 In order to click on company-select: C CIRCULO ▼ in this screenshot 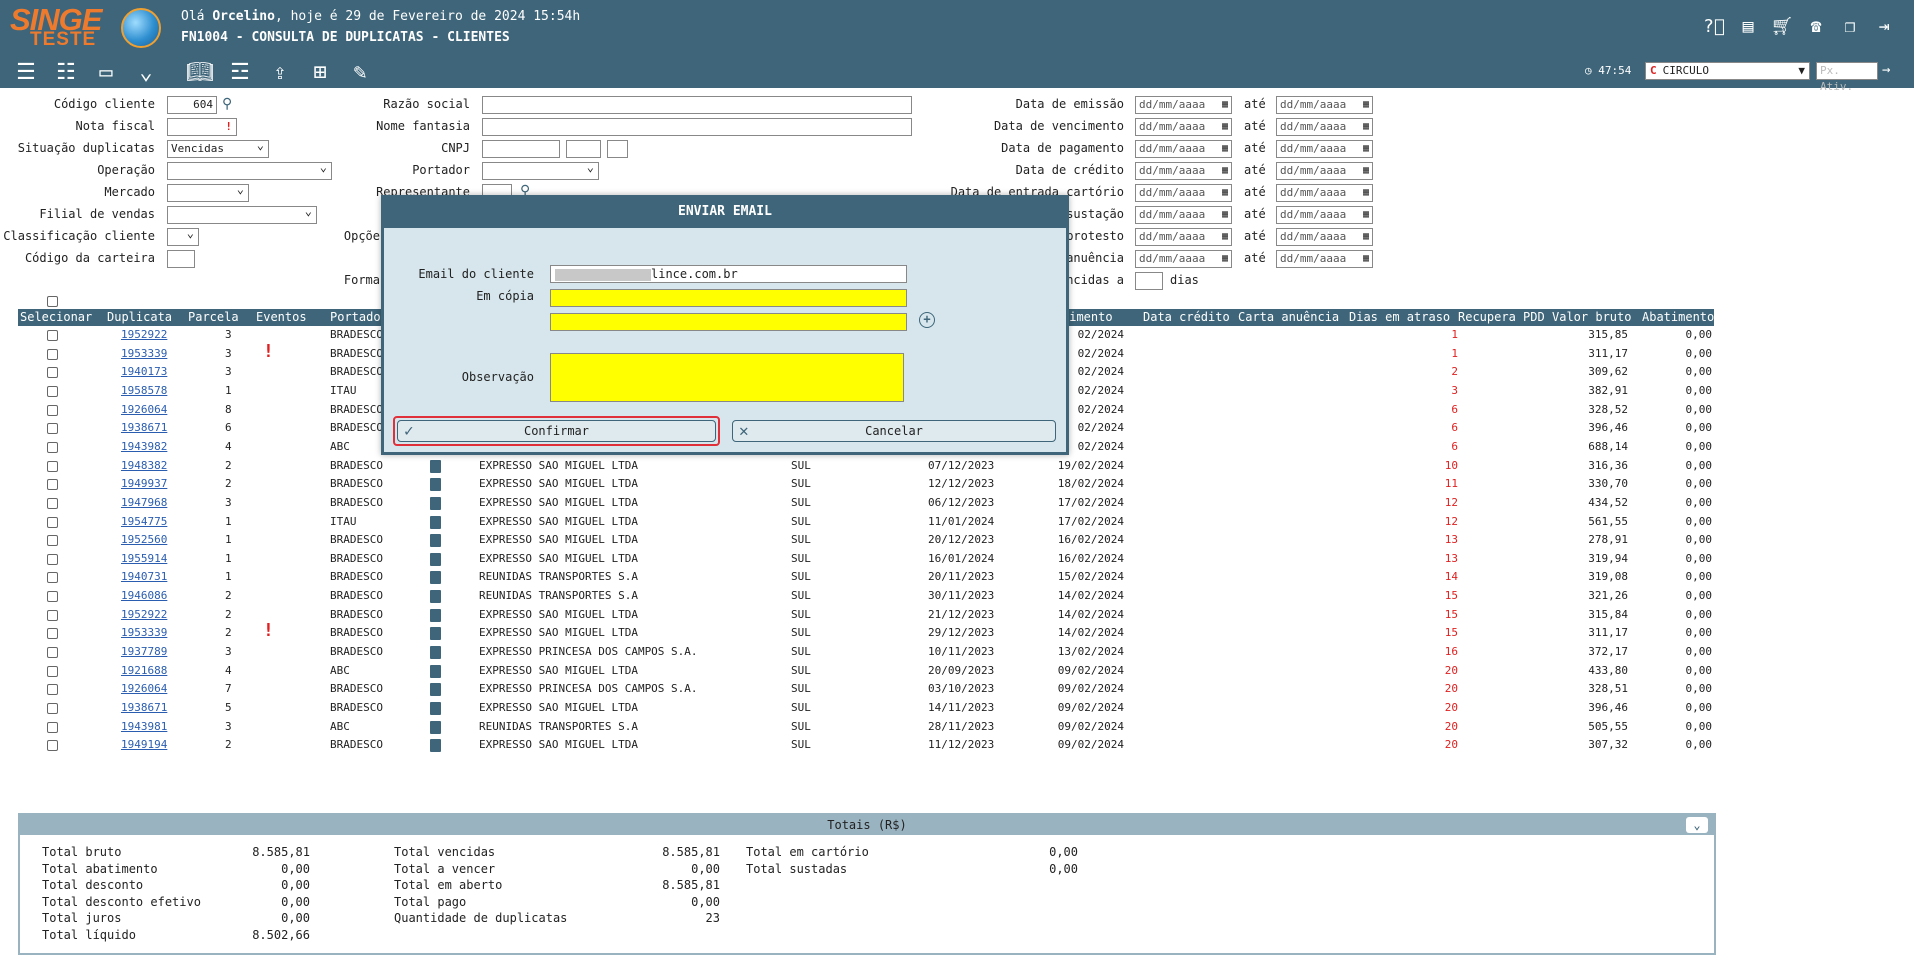, I will do `click(1727, 71)`.